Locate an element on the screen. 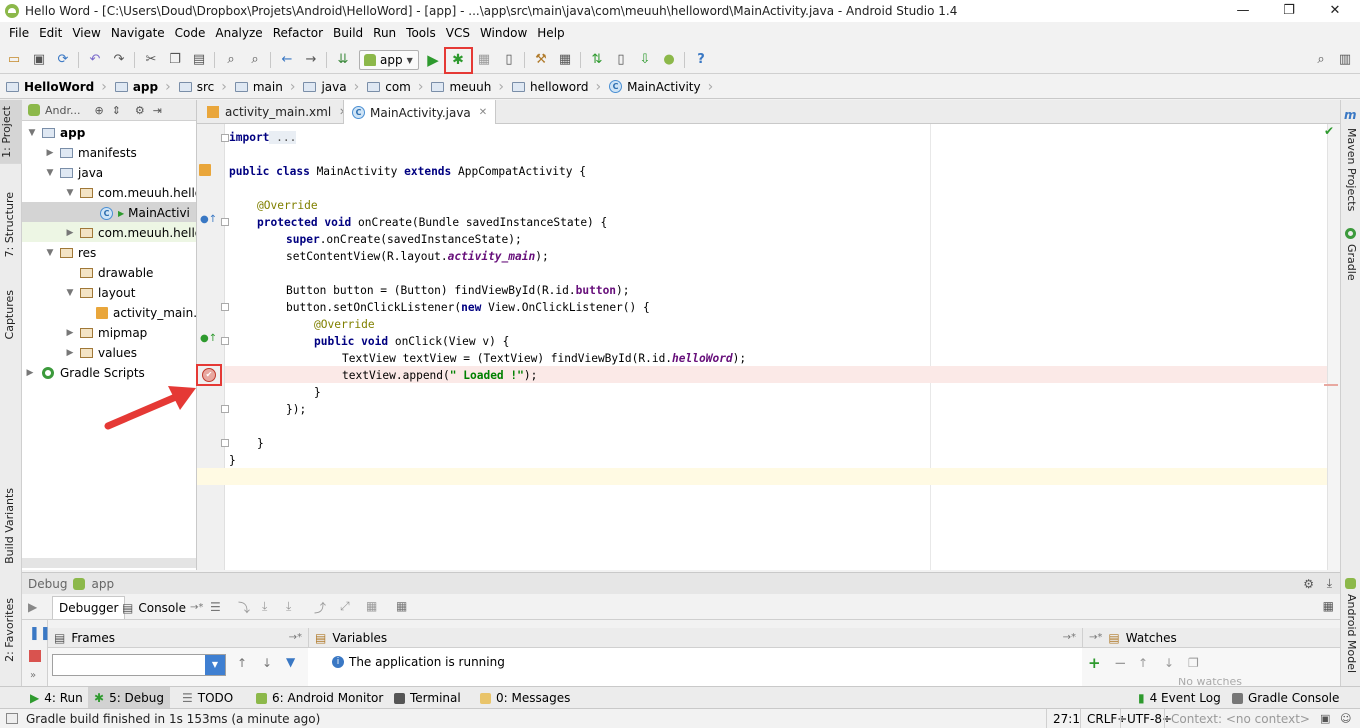 This screenshot has height=728, width=1360. menu-window: Window is located at coordinates (503, 33).